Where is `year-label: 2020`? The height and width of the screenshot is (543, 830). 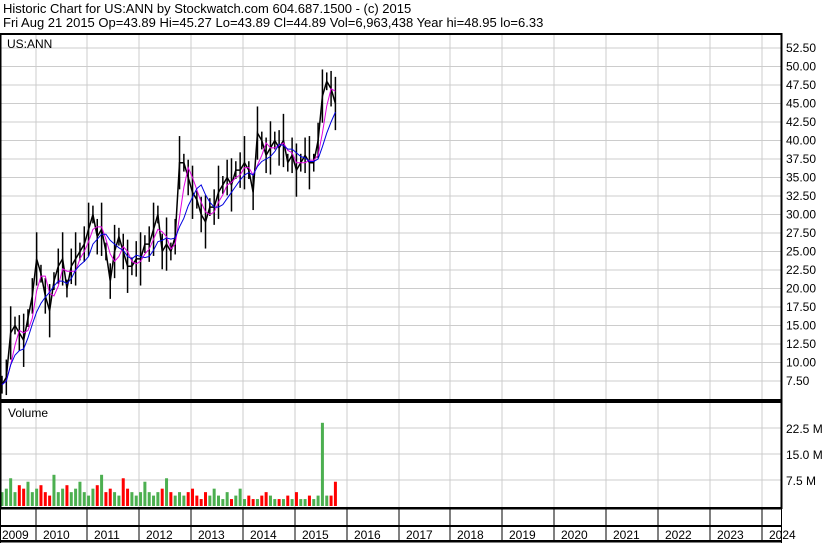 year-label: 2020 is located at coordinates (574, 535).